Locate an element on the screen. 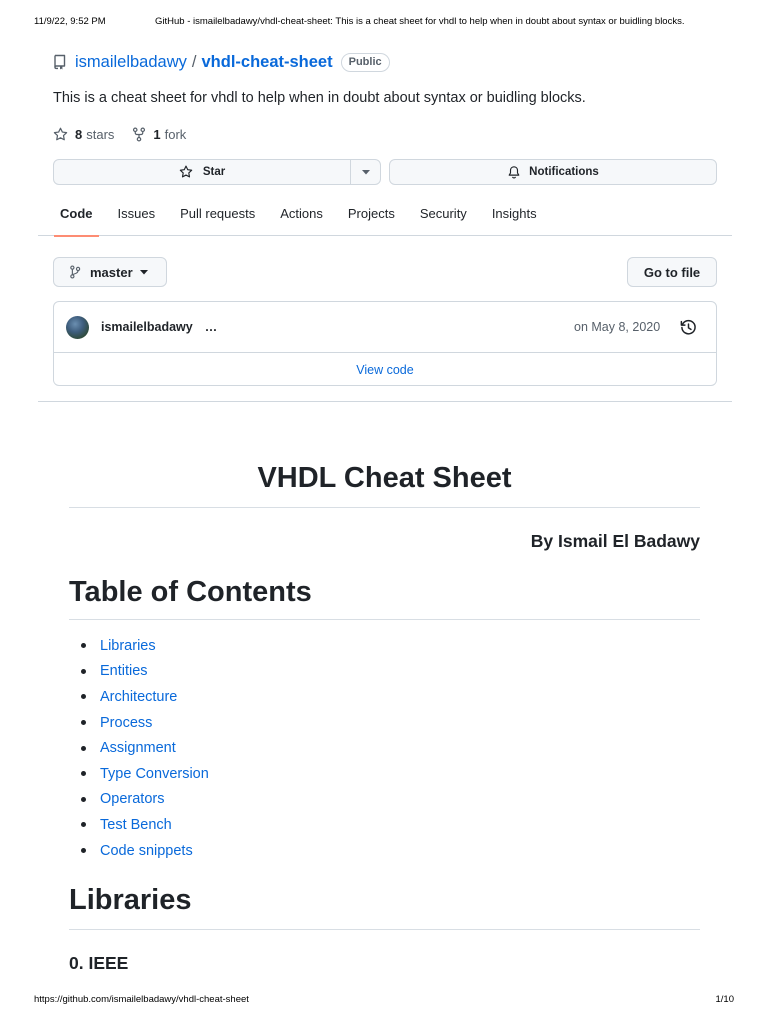 This screenshot has height=1024, width=768. toc-link-test-bench: Test Bench is located at coordinates (136, 825).